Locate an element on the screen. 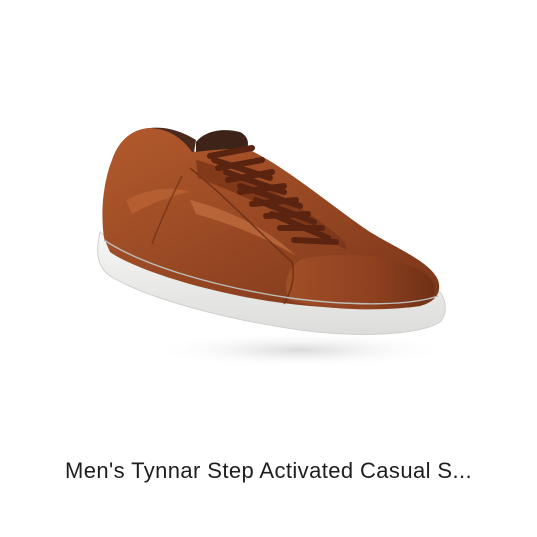 Image resolution: width=537 pixels, height=537 pixels. shoe-shadow is located at coordinates (300, 350).